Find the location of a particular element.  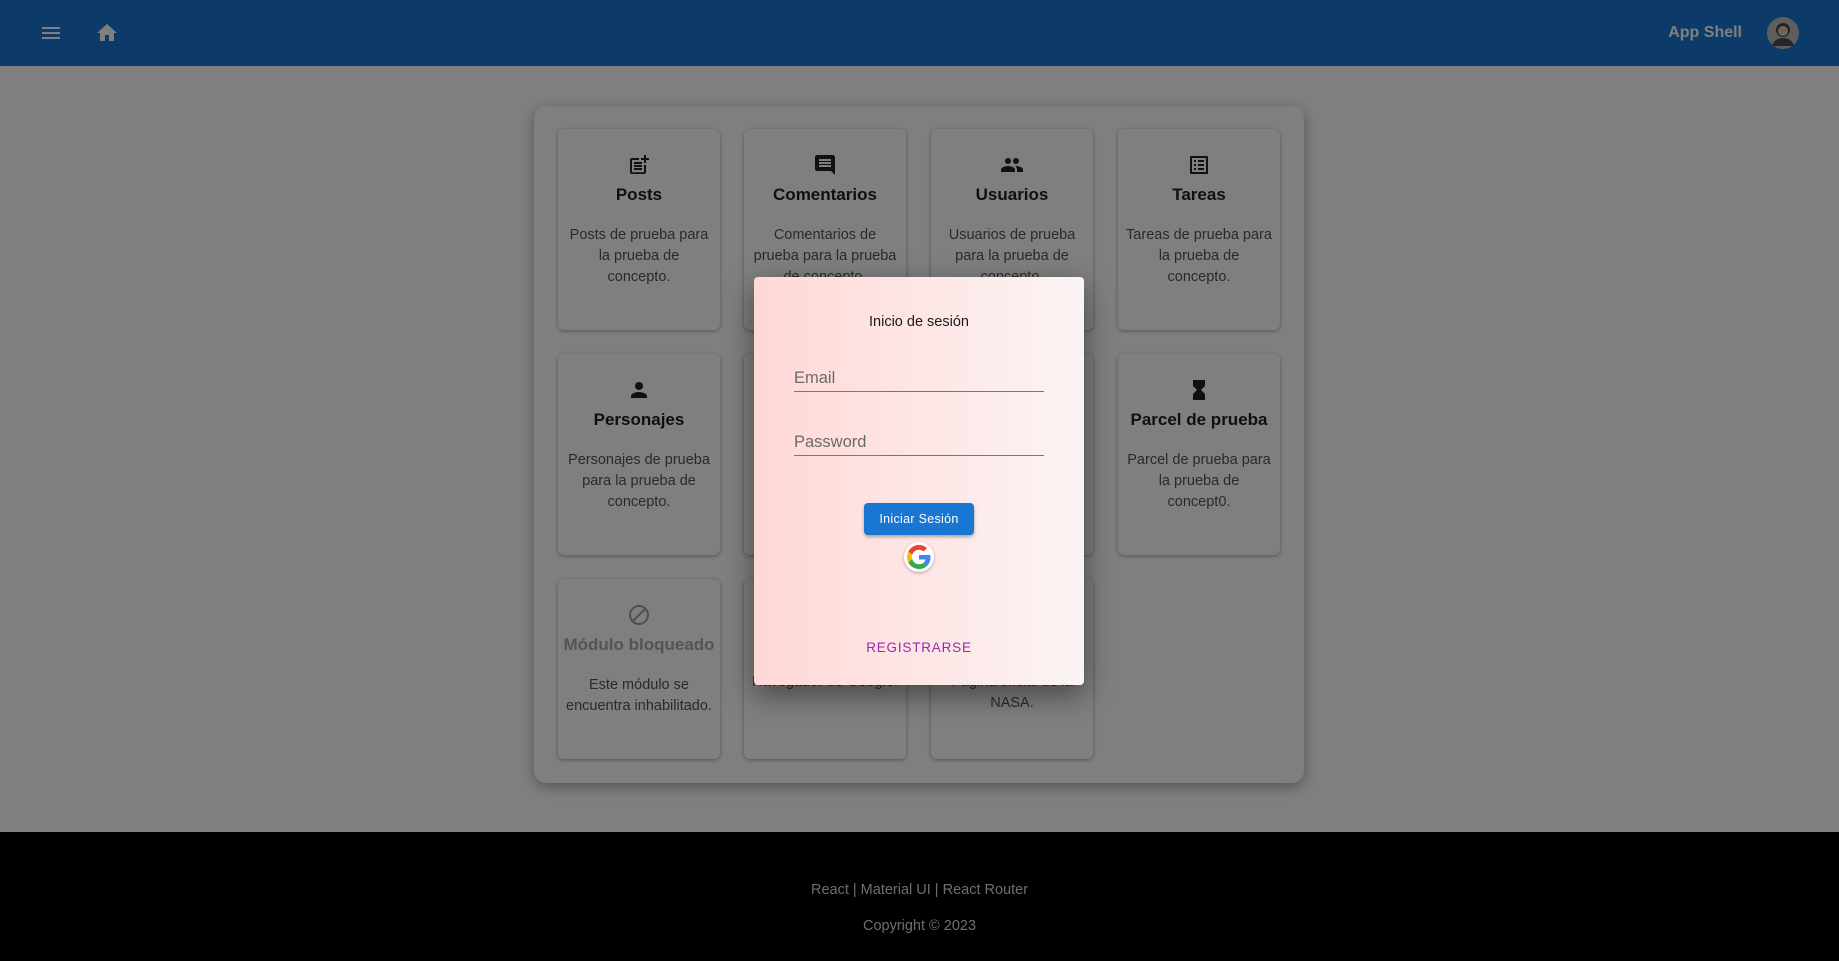

google-icon is located at coordinates (919, 557).